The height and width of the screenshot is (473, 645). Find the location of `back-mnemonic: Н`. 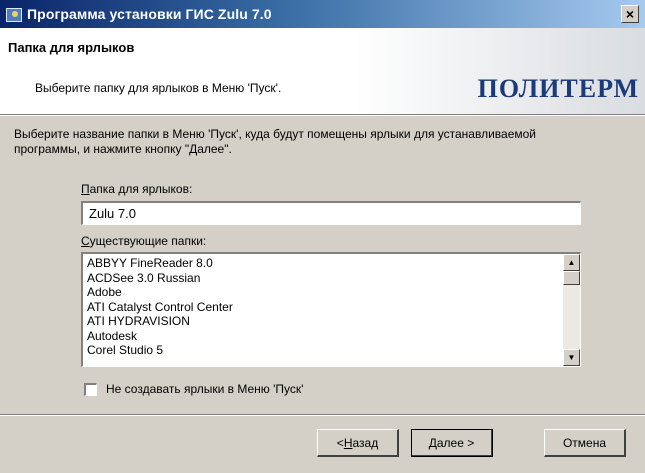

back-mnemonic: Н is located at coordinates (348, 442).